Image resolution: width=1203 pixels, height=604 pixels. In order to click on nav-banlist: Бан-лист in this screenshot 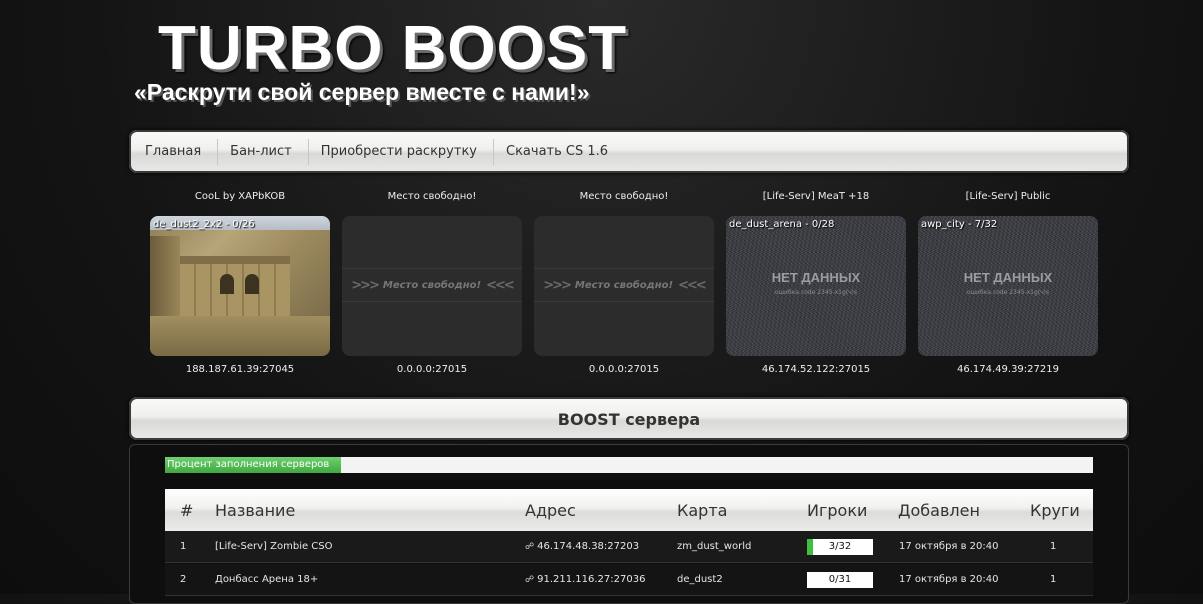, I will do `click(263, 151)`.